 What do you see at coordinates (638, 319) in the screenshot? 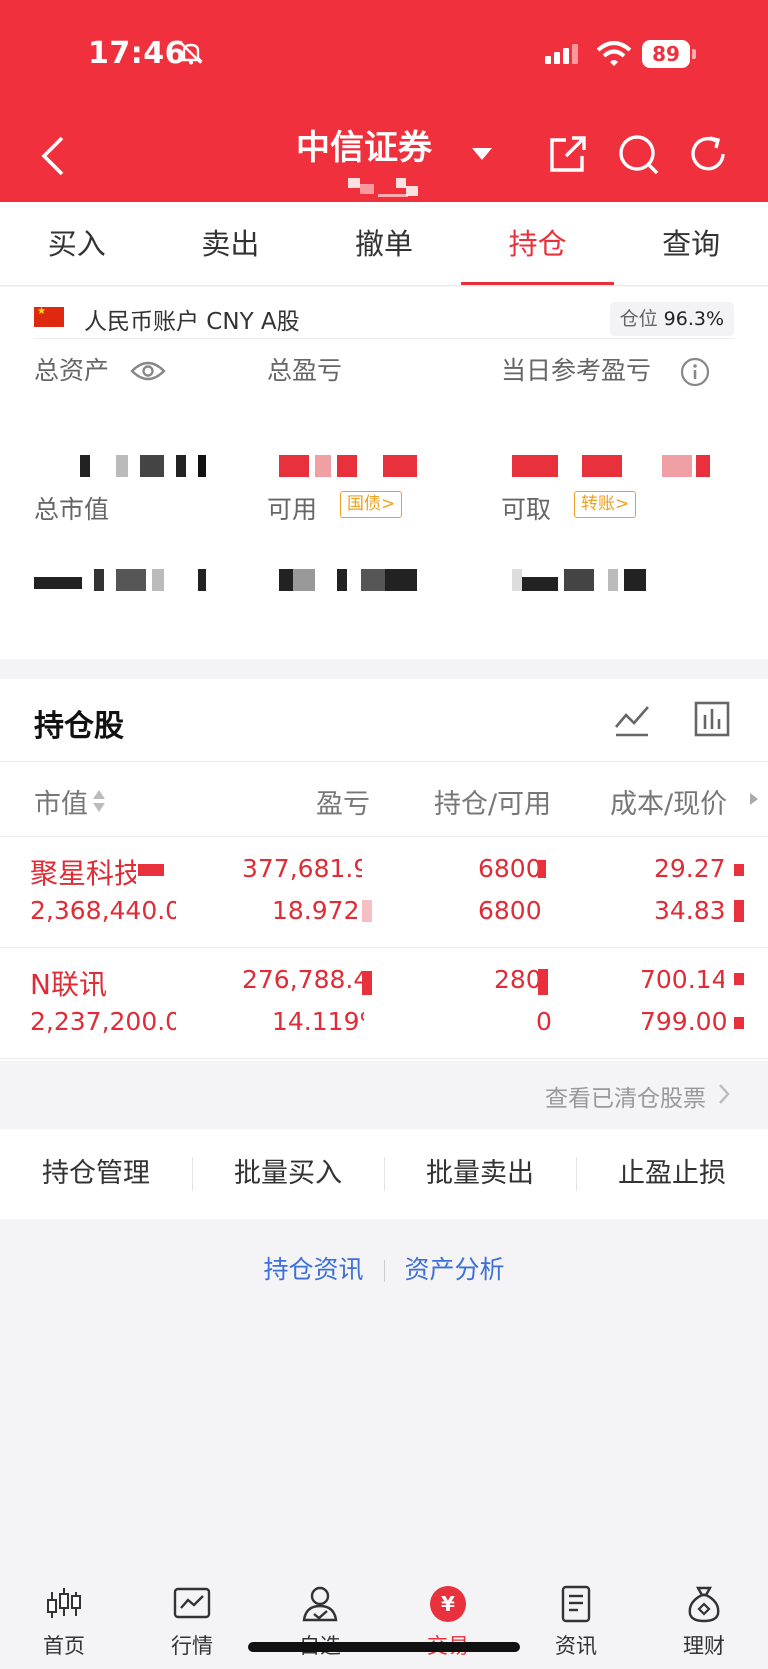
I see `position-label: 仓位` at bounding box center [638, 319].